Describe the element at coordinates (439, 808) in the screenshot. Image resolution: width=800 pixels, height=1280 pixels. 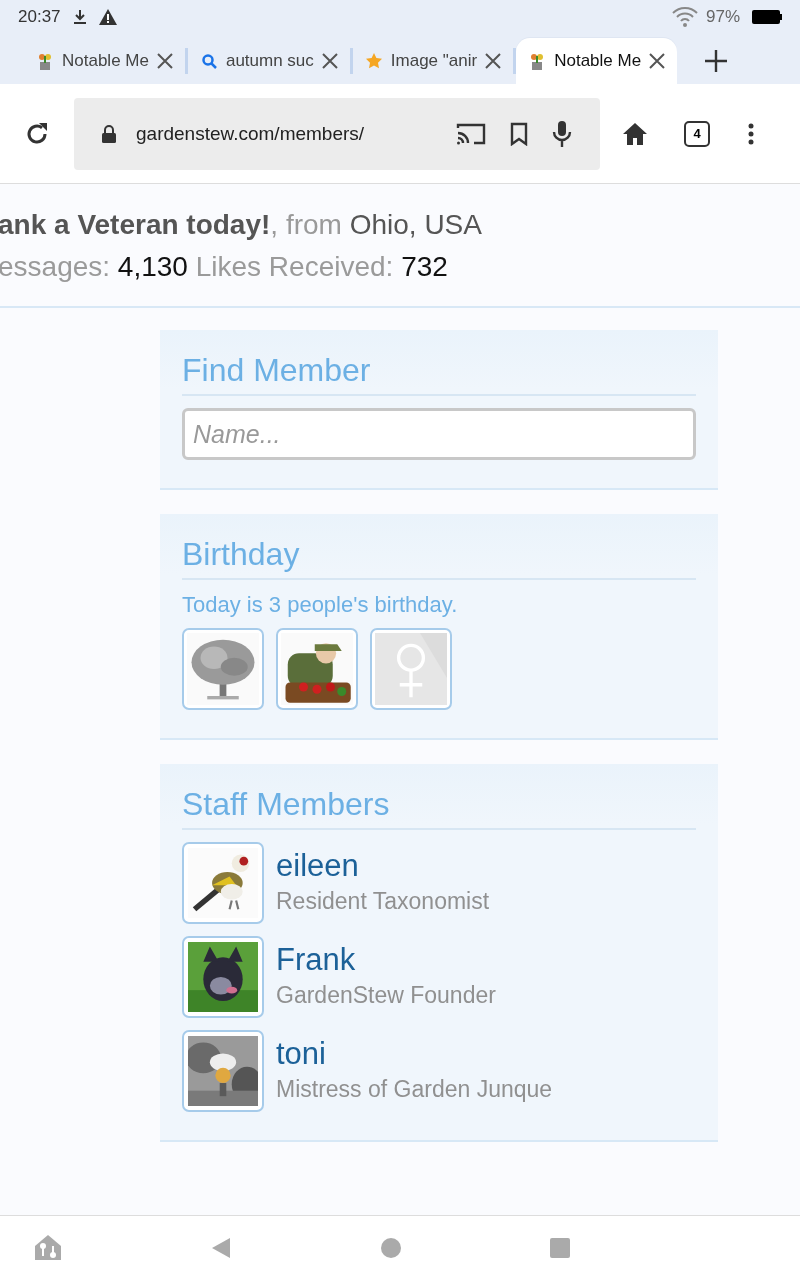
I see `panel-heading: Staff Members` at that location.